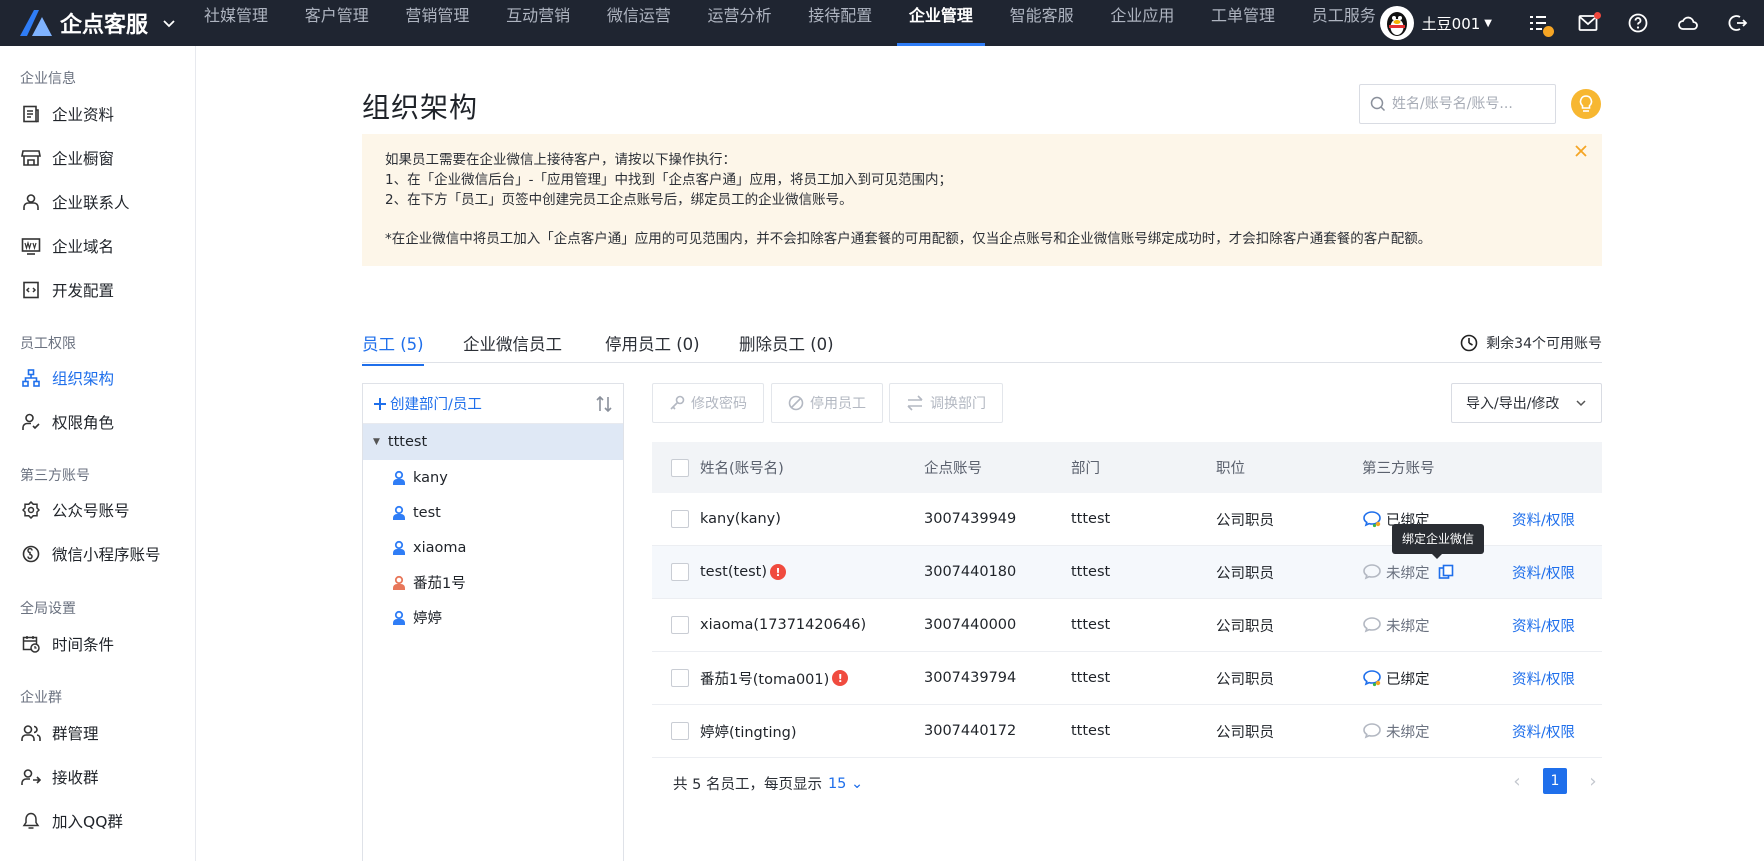 This screenshot has width=1764, height=861. Describe the element at coordinates (31, 114) in the screenshot. I see `document-icon` at that location.